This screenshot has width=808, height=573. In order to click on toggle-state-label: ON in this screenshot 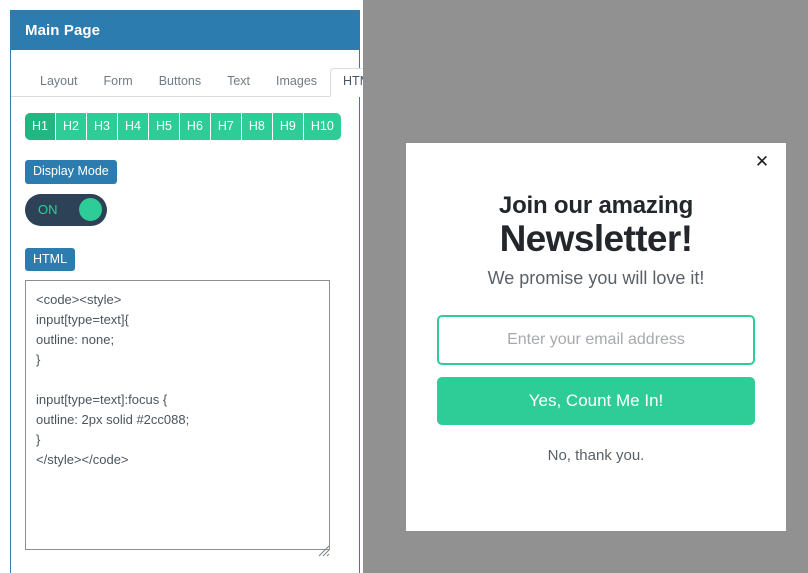, I will do `click(48, 210)`.